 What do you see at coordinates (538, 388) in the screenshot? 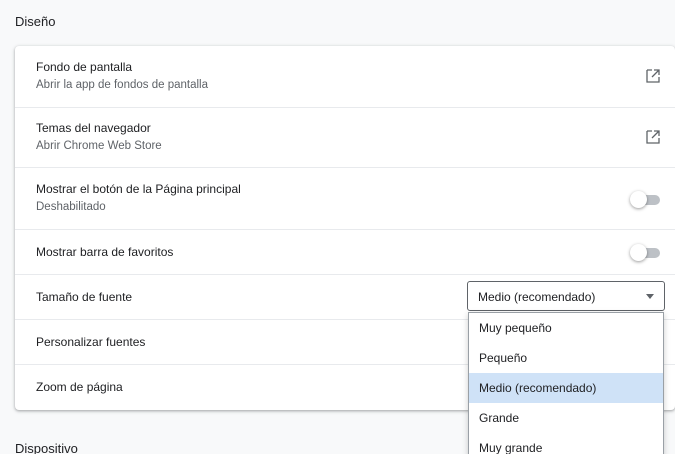
I see `option-label: Medio (recomendado)` at bounding box center [538, 388].